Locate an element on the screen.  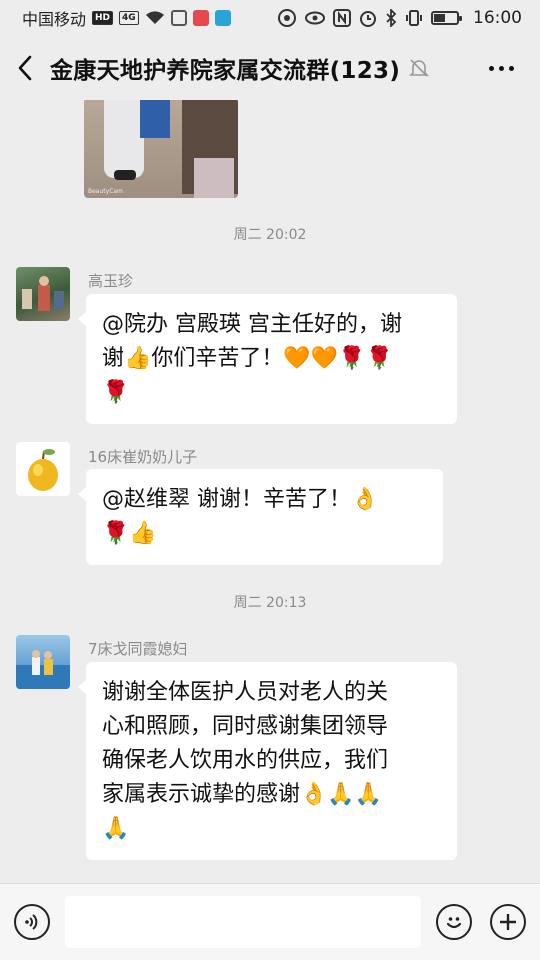
message-line: 家属表示诚挚的感谢👌🙏🙏 is located at coordinates (242, 794).